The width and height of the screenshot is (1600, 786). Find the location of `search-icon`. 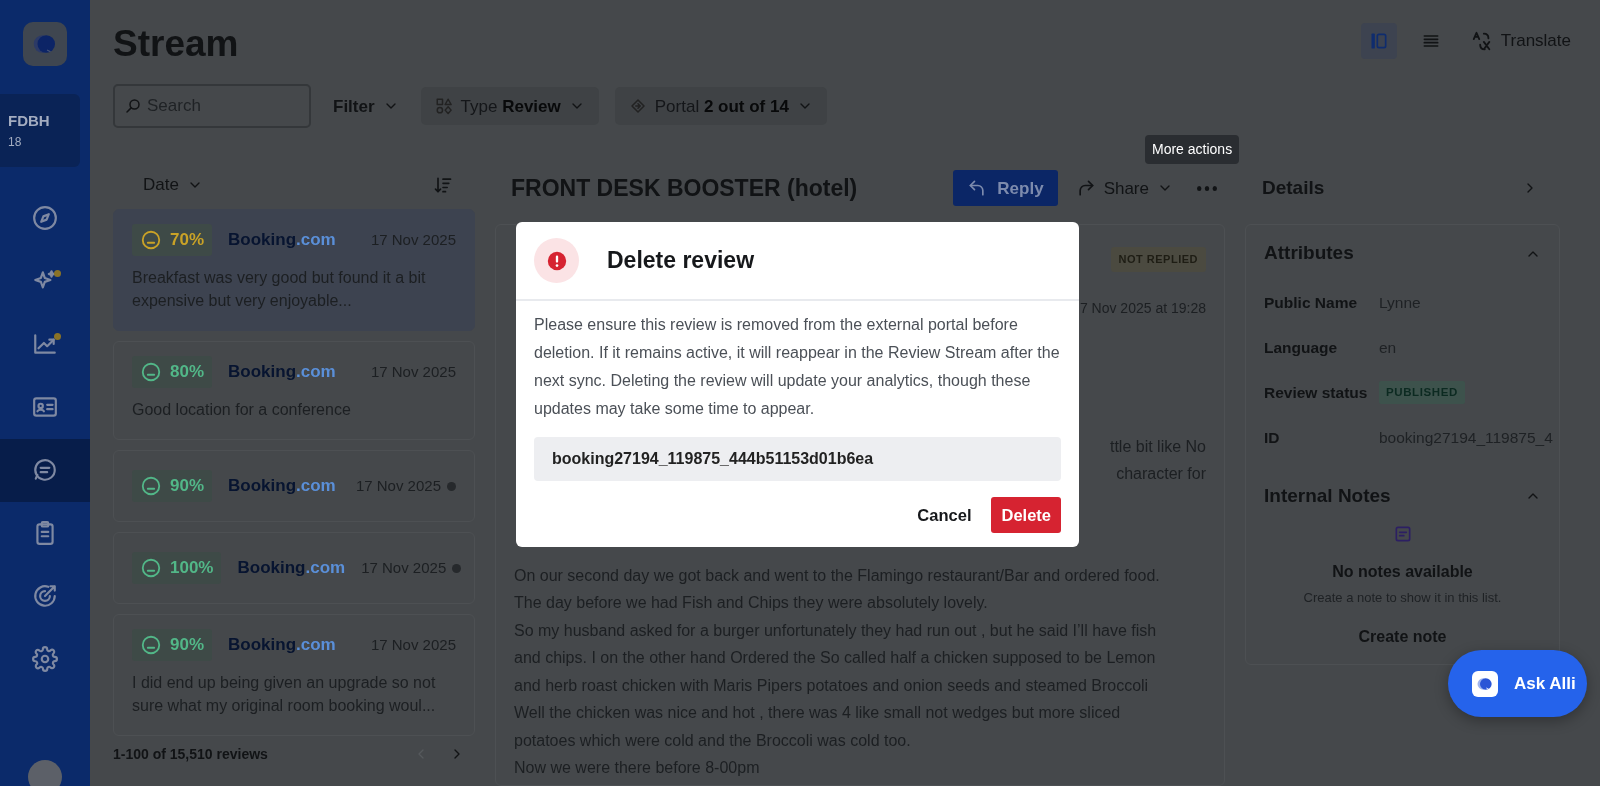

search-icon is located at coordinates (133, 106).